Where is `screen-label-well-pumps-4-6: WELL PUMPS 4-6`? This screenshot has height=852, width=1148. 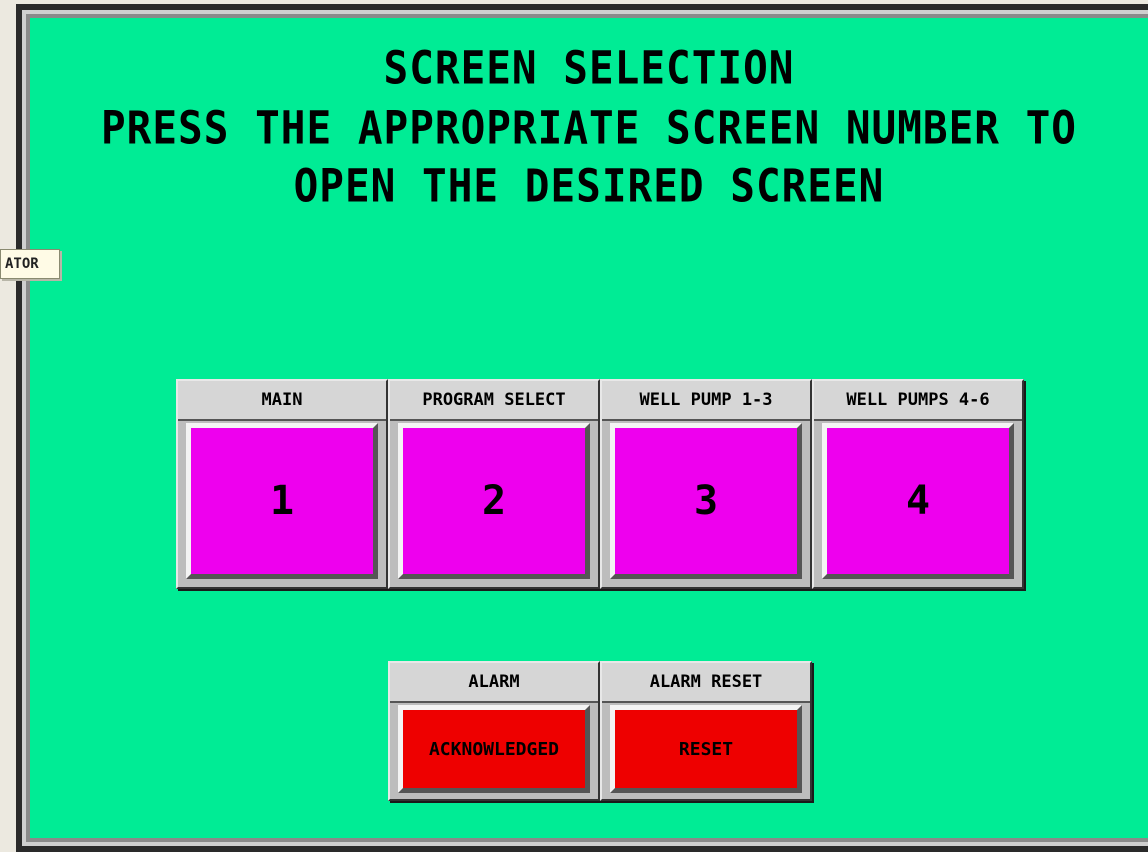
screen-label-well-pumps-4-6: WELL PUMPS 4-6 is located at coordinates (918, 401).